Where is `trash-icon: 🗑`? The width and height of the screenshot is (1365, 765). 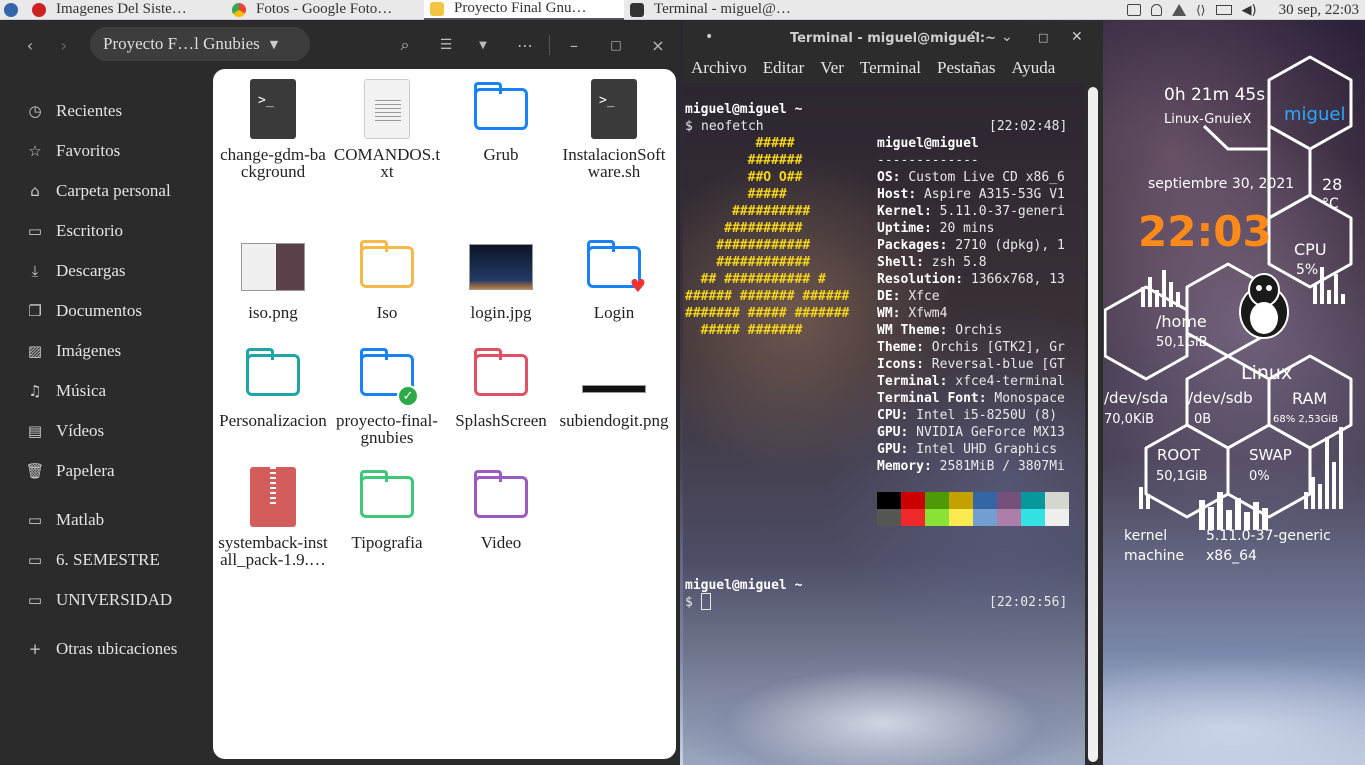 trash-icon: 🗑 is located at coordinates (35, 471).